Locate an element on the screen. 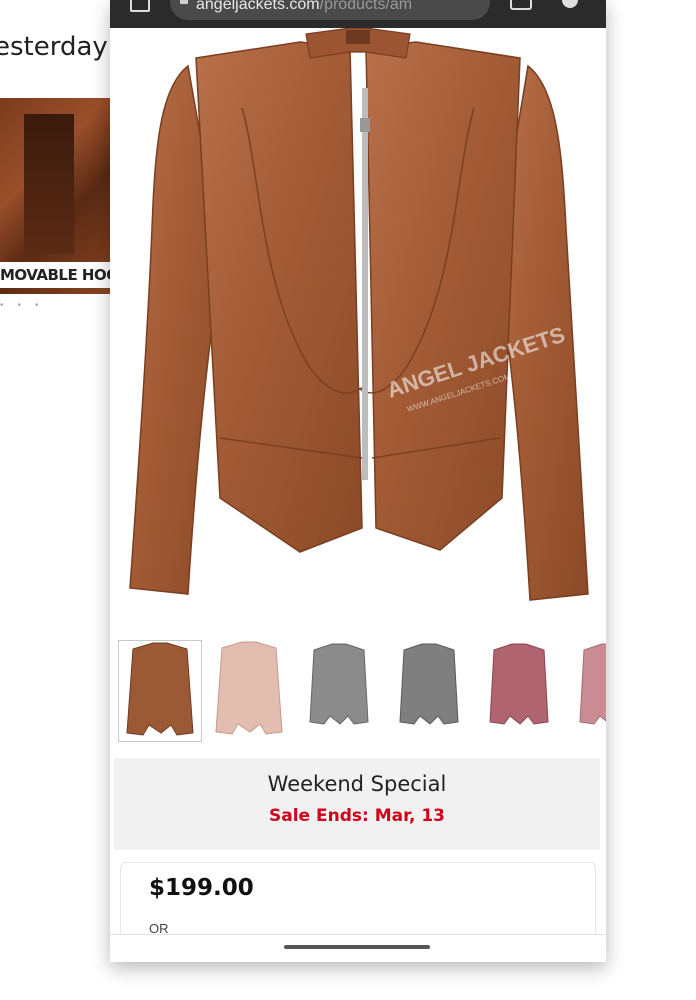 Image resolution: width=696 pixels, height=1000 pixels. url-path: /products/am is located at coordinates (366, 6).